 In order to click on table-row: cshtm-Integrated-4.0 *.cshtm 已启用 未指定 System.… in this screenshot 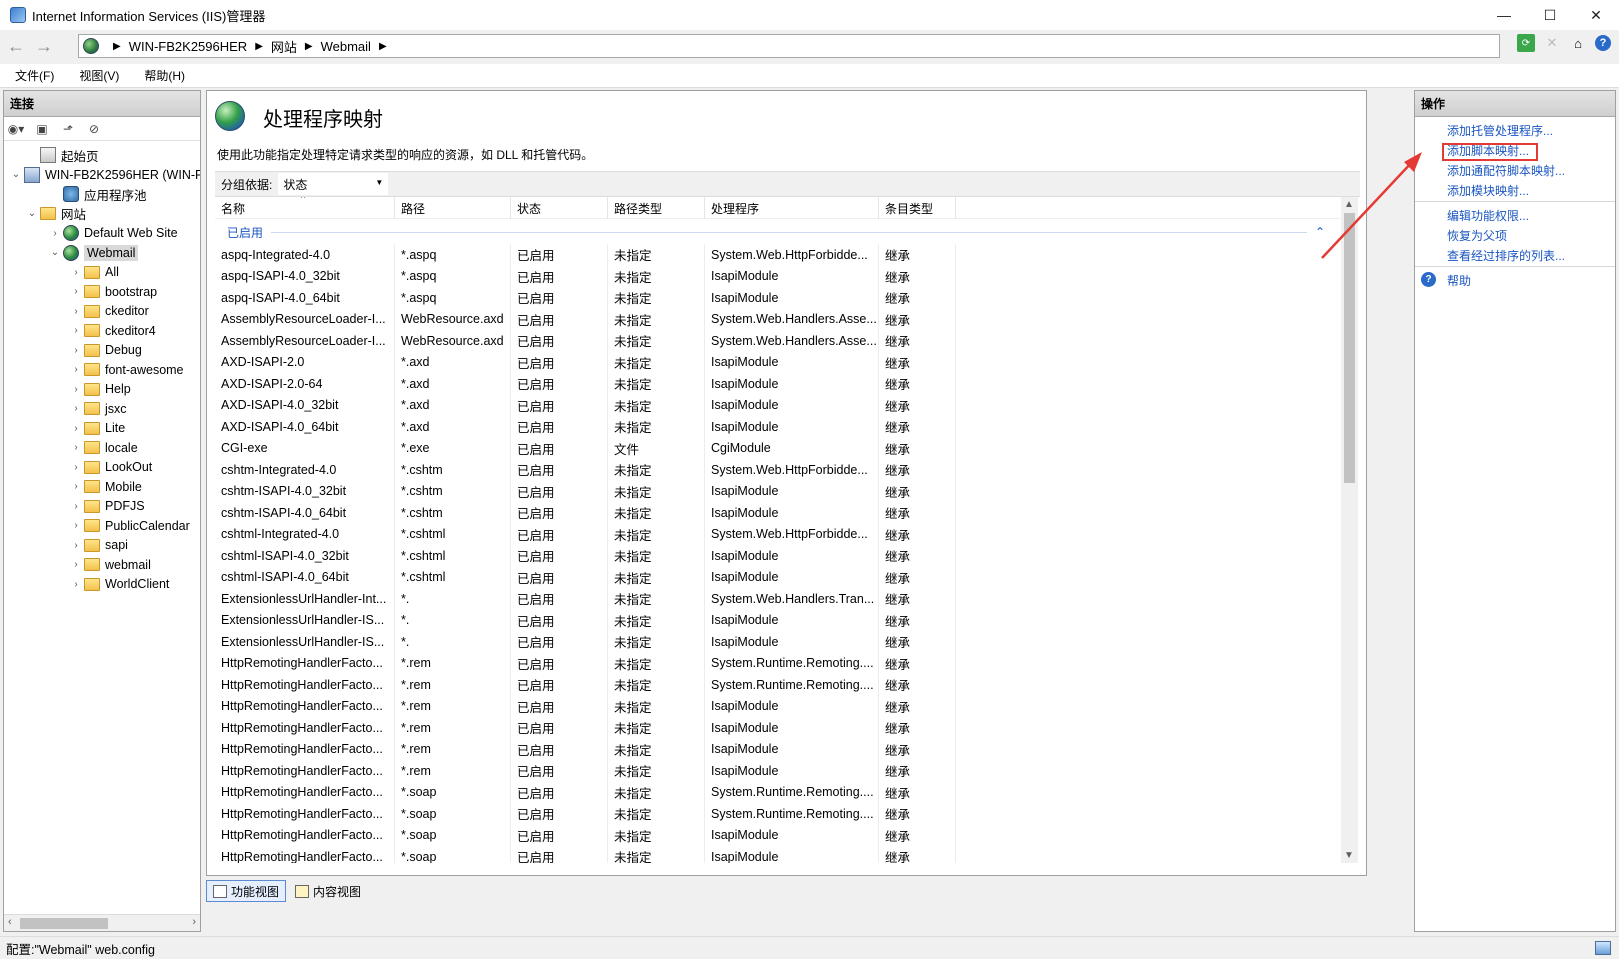, I will do `click(777, 470)`.